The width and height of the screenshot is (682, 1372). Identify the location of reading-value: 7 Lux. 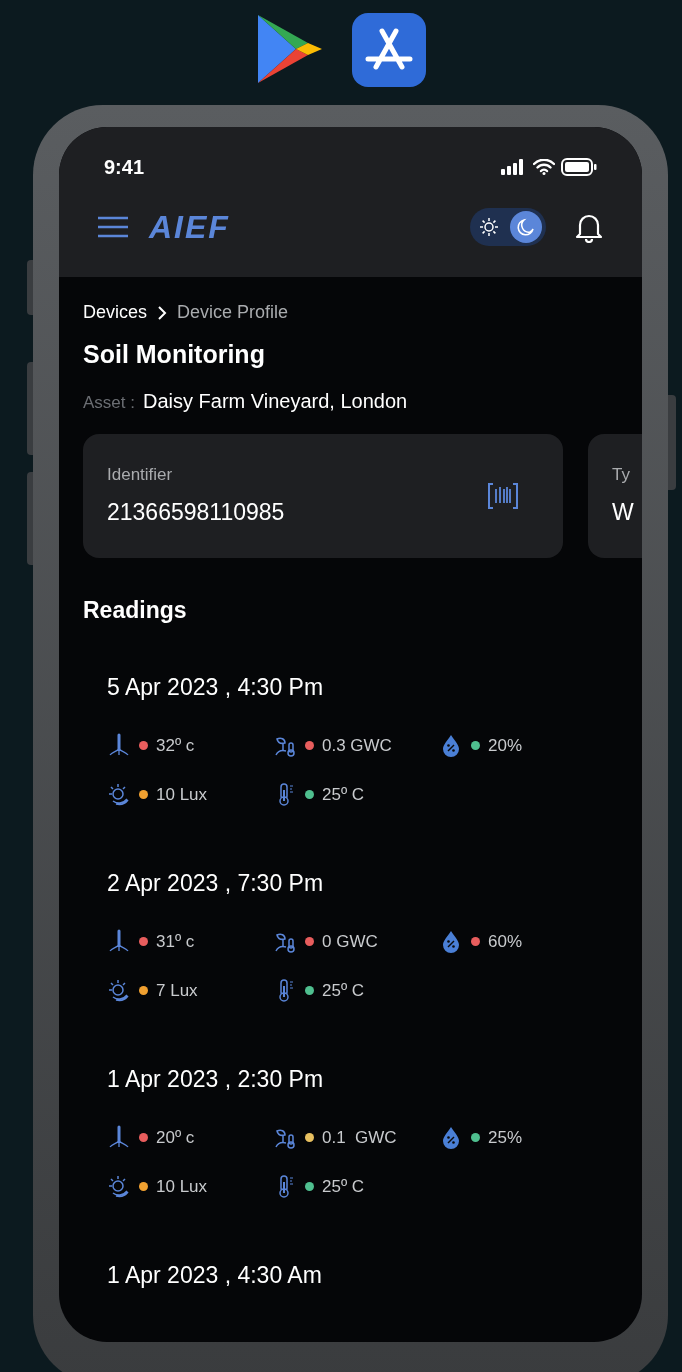
(177, 990).